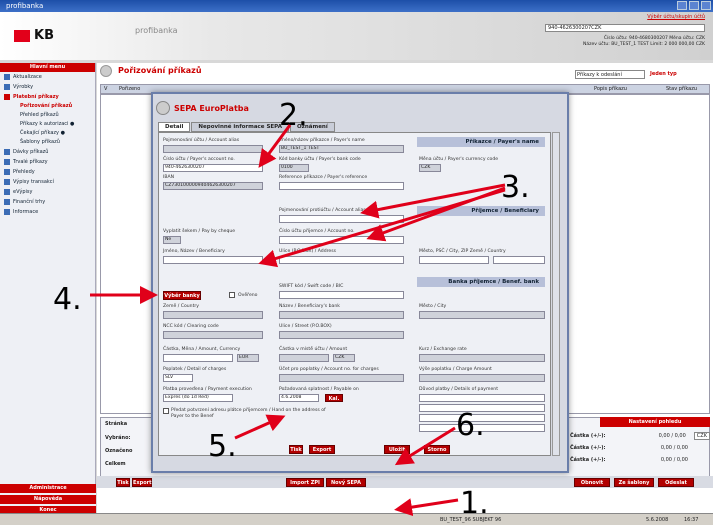 This screenshot has height=525, width=713. What do you see at coordinates (178, 378) in the screenshot?
I see `charges-field: SLV` at bounding box center [178, 378].